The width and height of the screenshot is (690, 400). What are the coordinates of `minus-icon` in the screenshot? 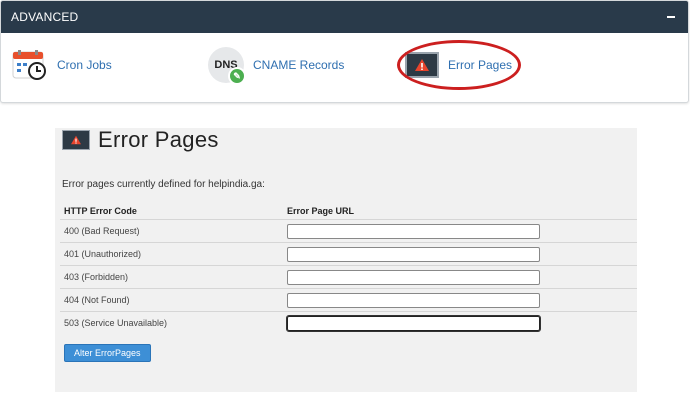 It's located at (671, 17).